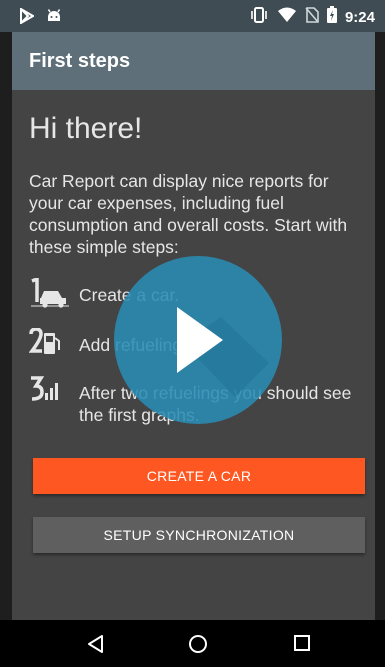 This screenshot has height=667, width=385. I want to click on step-3-graph-icon, so click(54, 394).